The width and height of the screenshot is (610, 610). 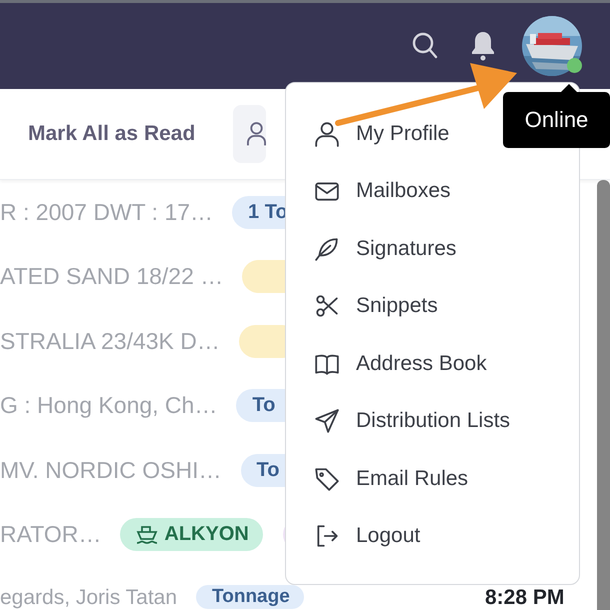 What do you see at coordinates (556, 120) in the screenshot?
I see `tooltip: Online` at bounding box center [556, 120].